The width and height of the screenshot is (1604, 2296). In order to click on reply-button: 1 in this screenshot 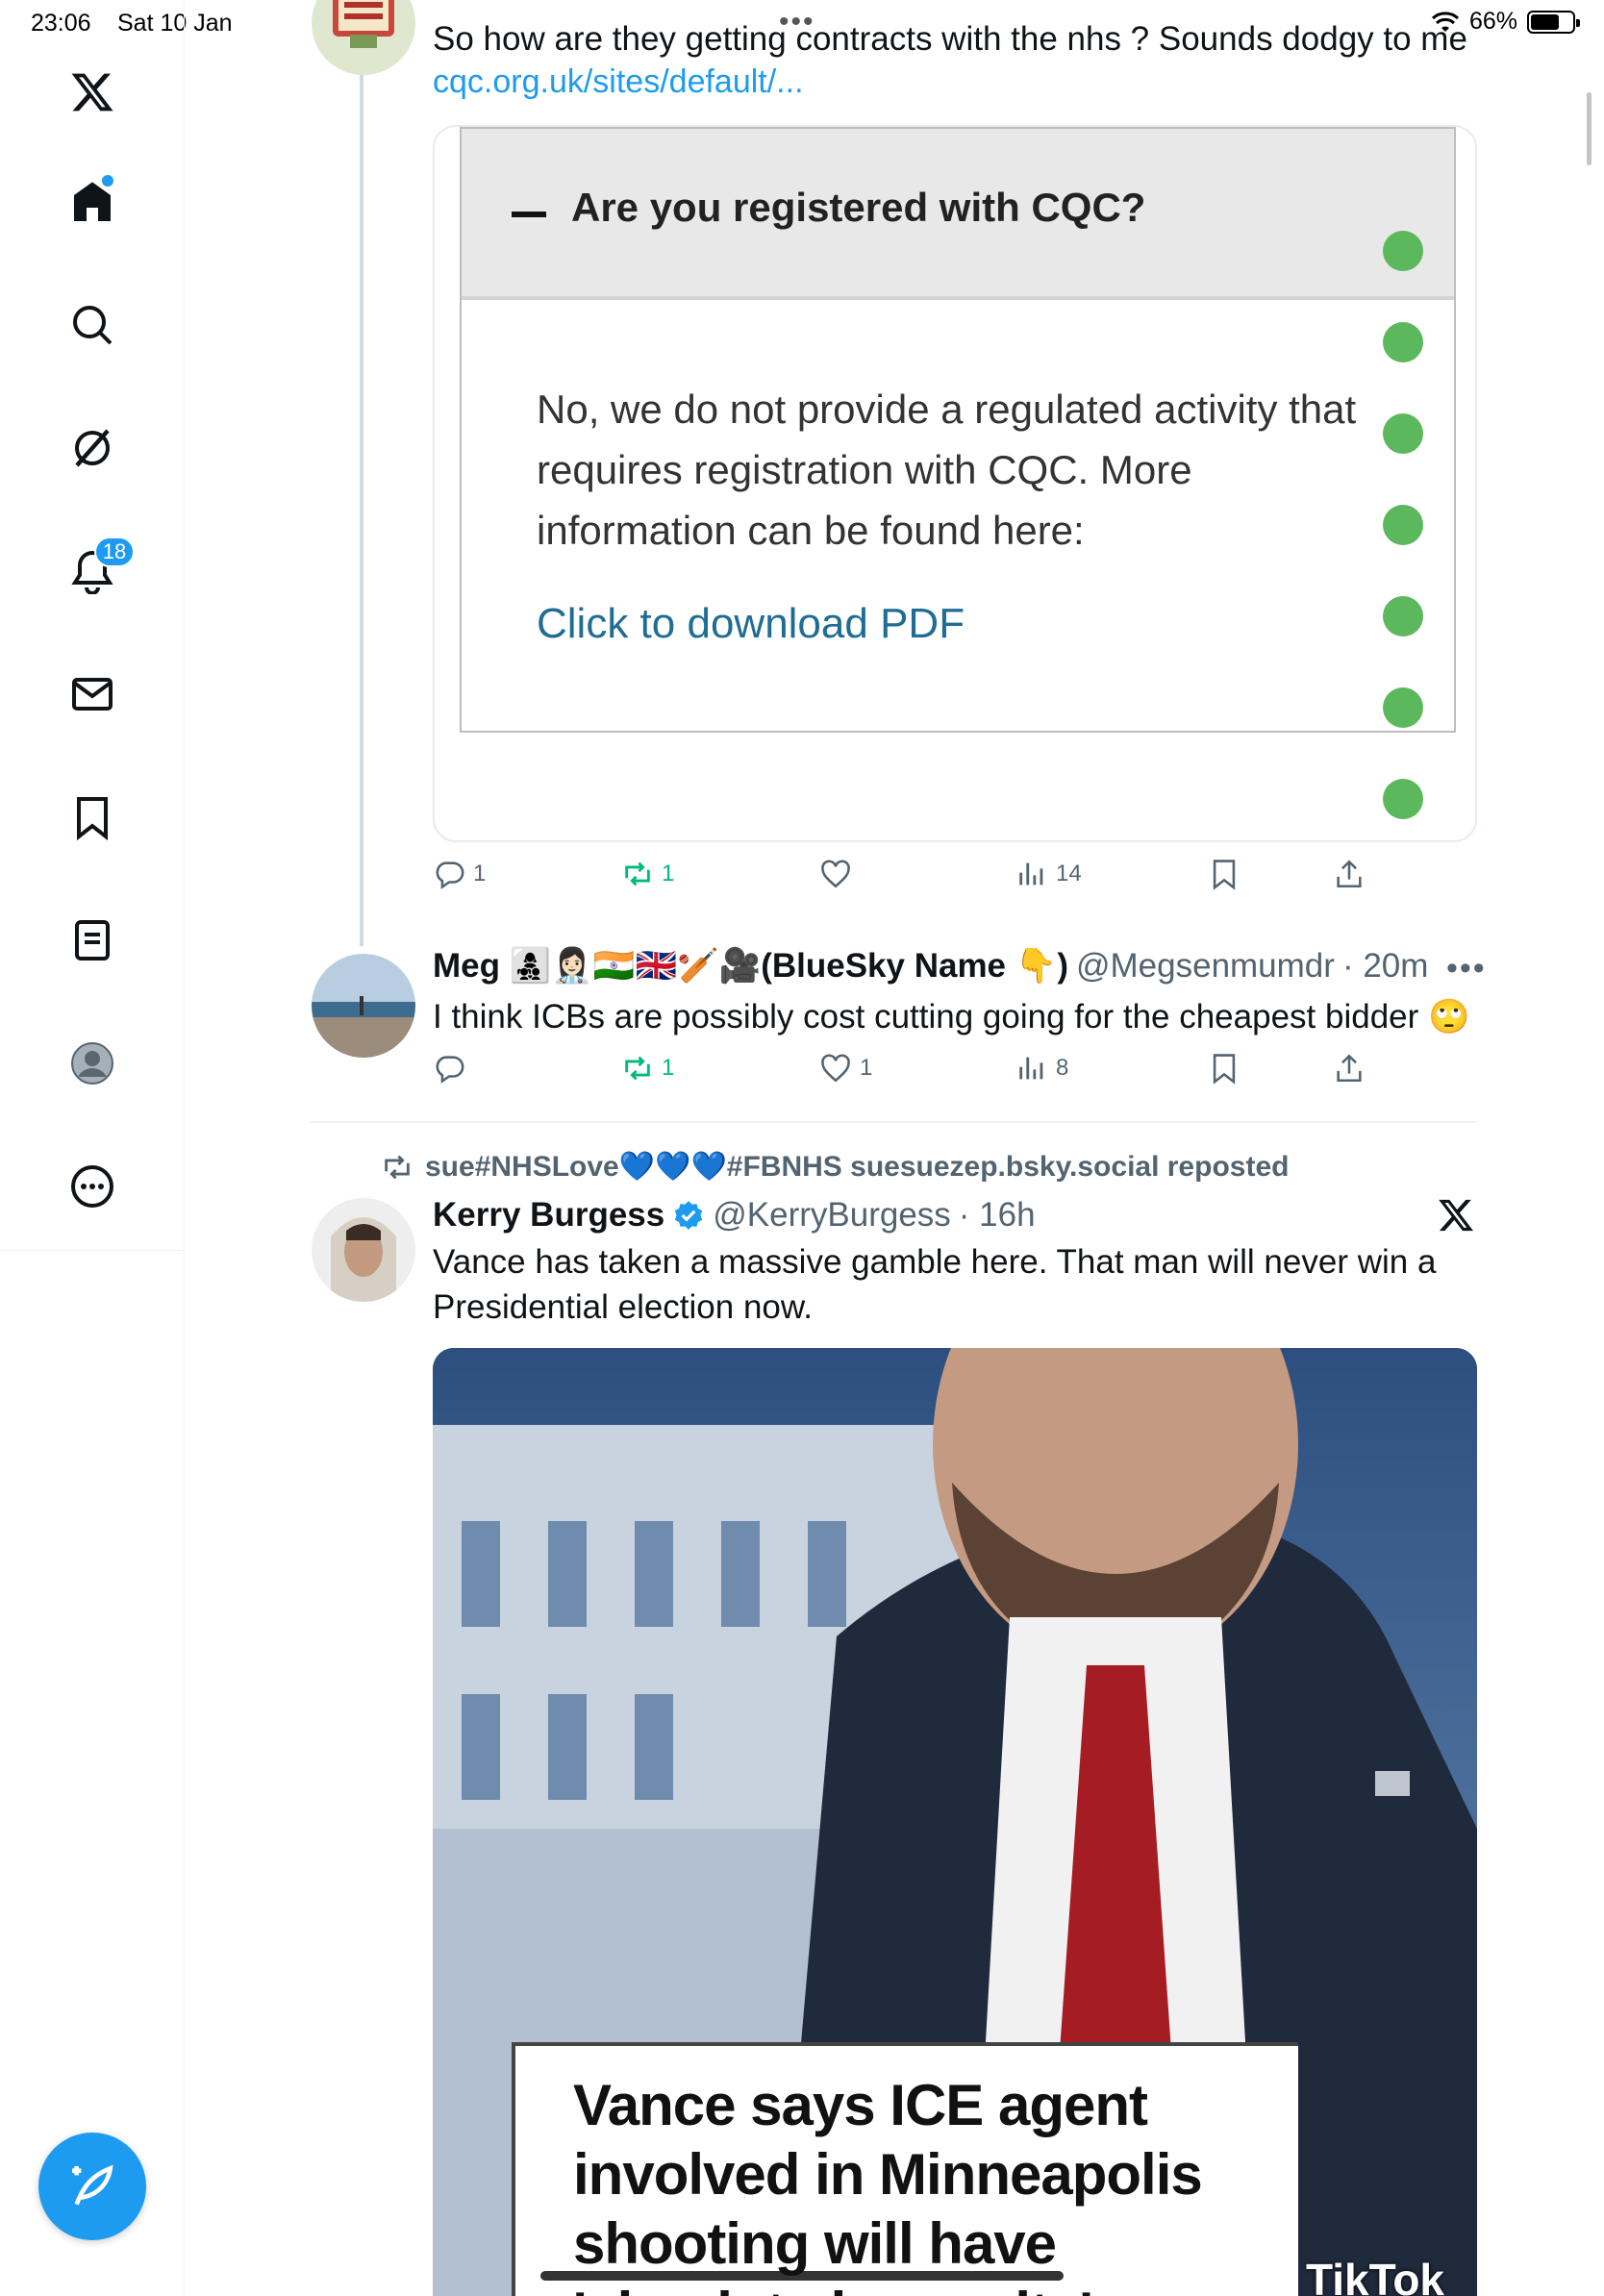, I will do `click(459, 874)`.